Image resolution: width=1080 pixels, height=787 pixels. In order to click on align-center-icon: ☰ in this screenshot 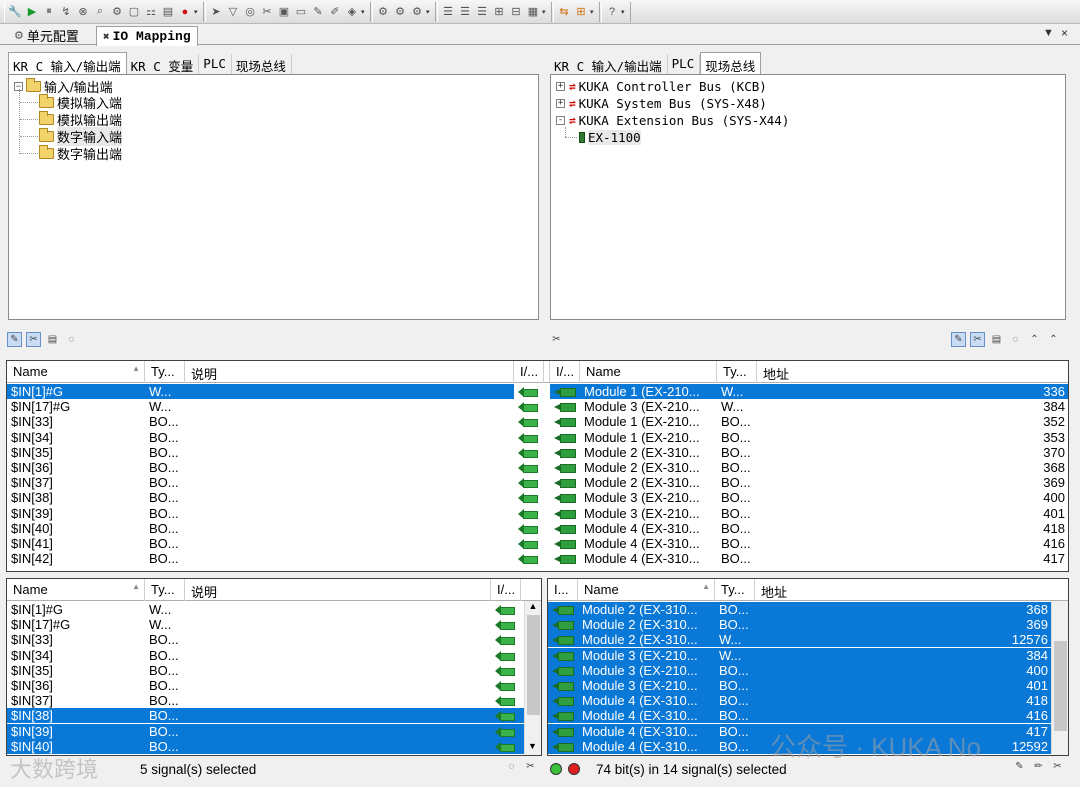, I will do `click(465, 12)`.